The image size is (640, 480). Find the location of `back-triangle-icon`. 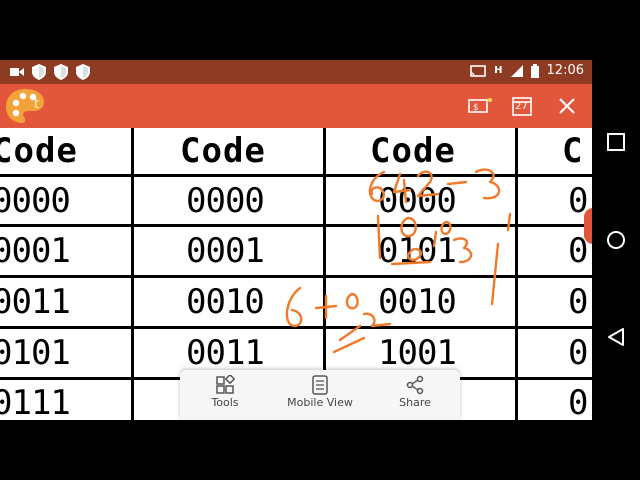

back-triangle-icon is located at coordinates (616, 337).